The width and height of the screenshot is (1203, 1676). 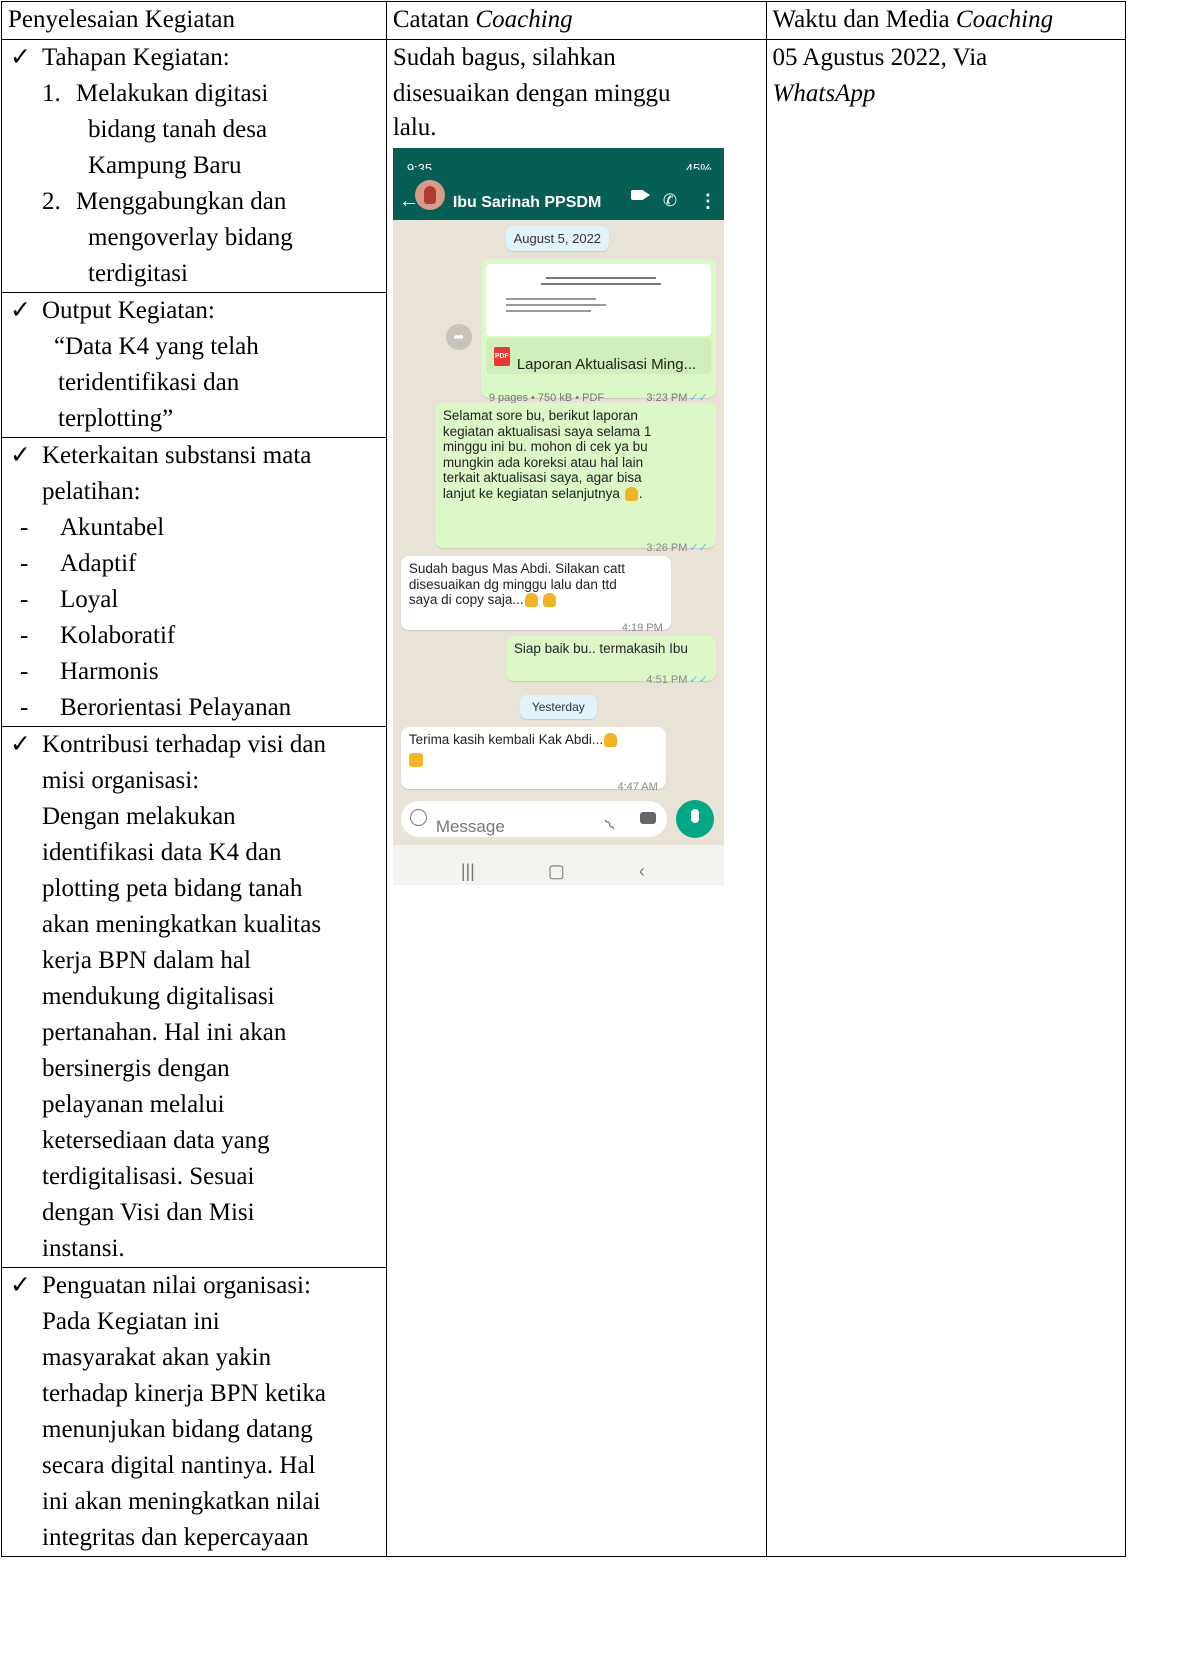 I want to click on text-line: pelayanan melalui, so click(x=133, y=1104).